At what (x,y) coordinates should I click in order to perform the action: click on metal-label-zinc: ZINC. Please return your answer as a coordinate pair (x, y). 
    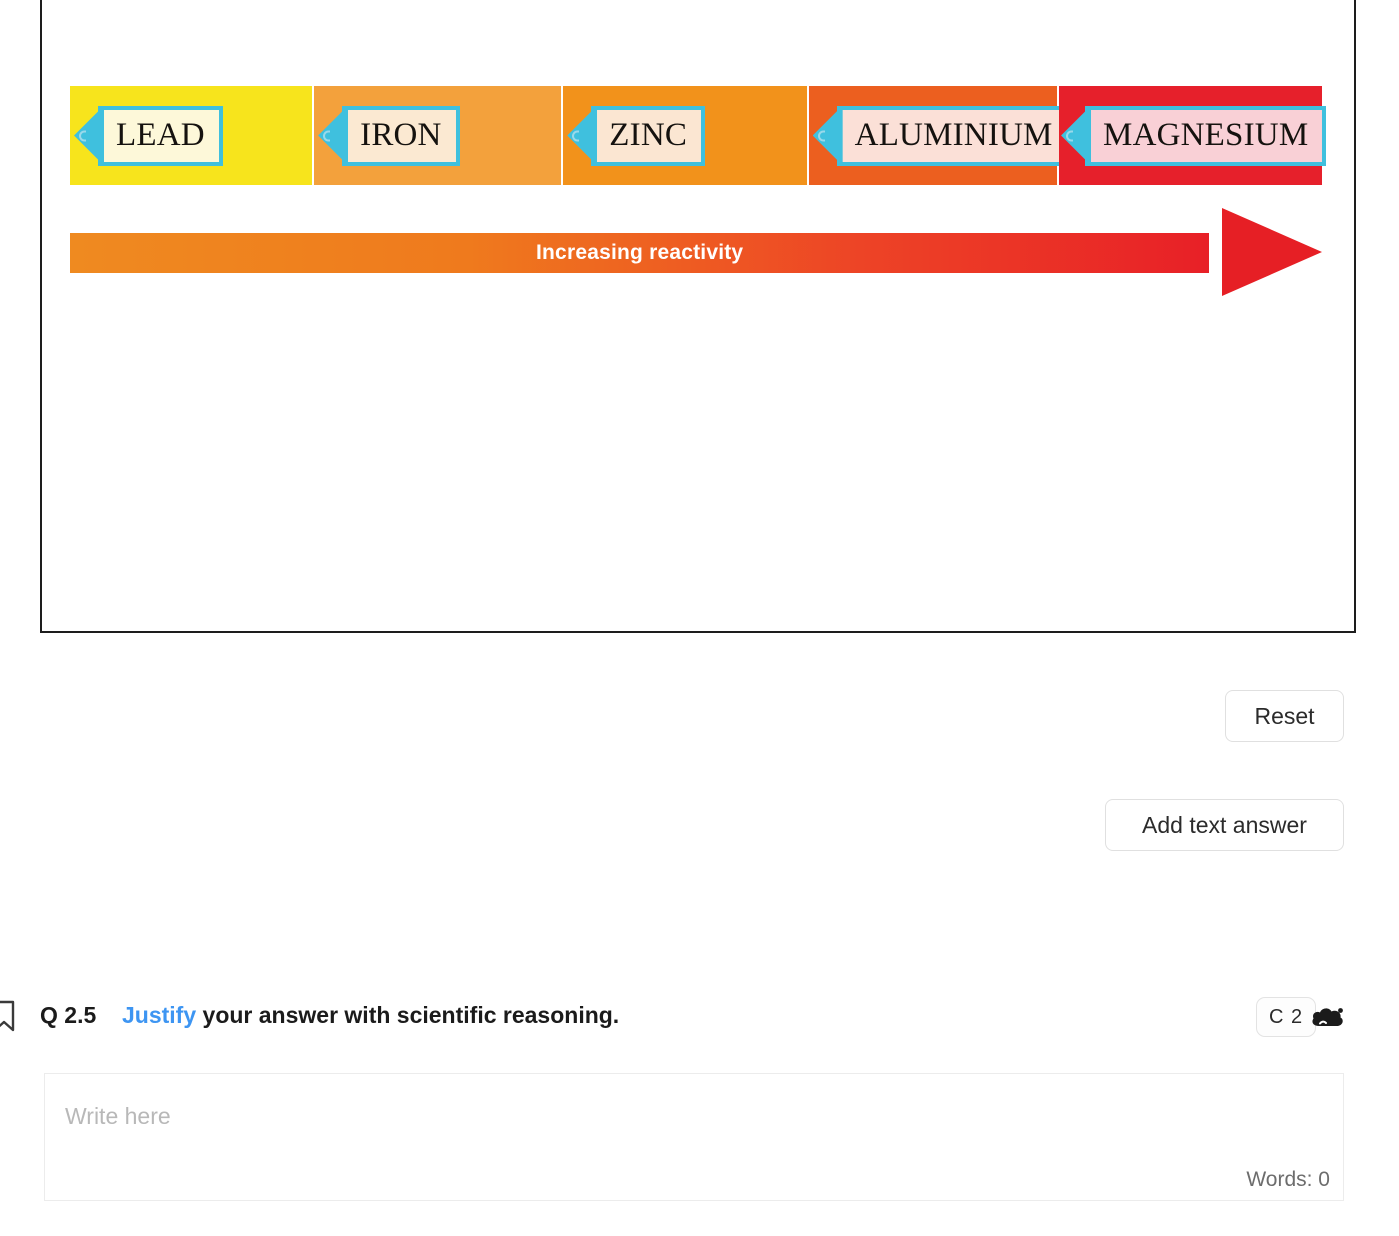
    Looking at the image, I should click on (648, 135).